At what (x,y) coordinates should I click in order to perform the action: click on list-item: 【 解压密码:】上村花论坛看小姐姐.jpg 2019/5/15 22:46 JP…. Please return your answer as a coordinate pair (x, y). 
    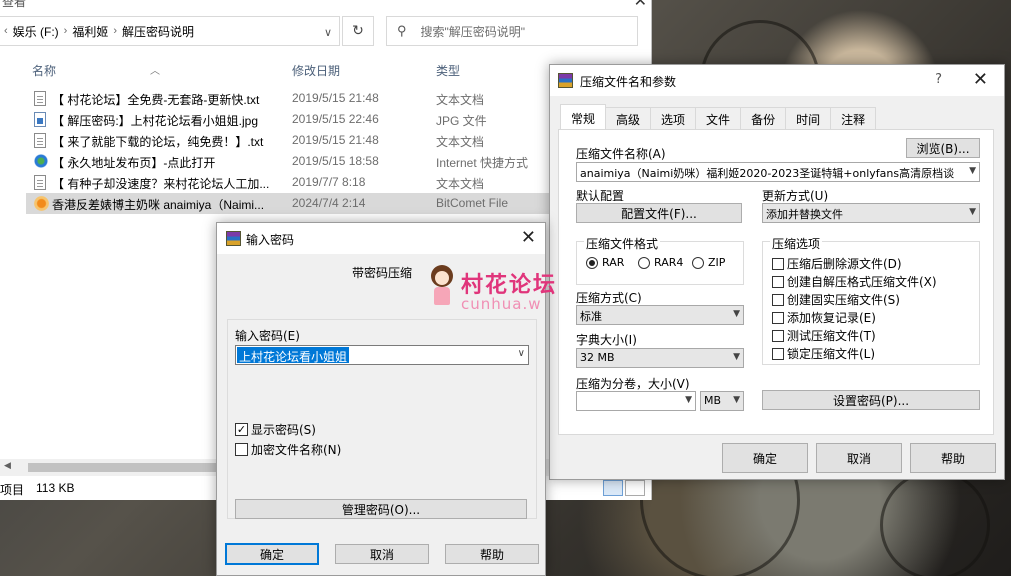
    Looking at the image, I should click on (288, 119).